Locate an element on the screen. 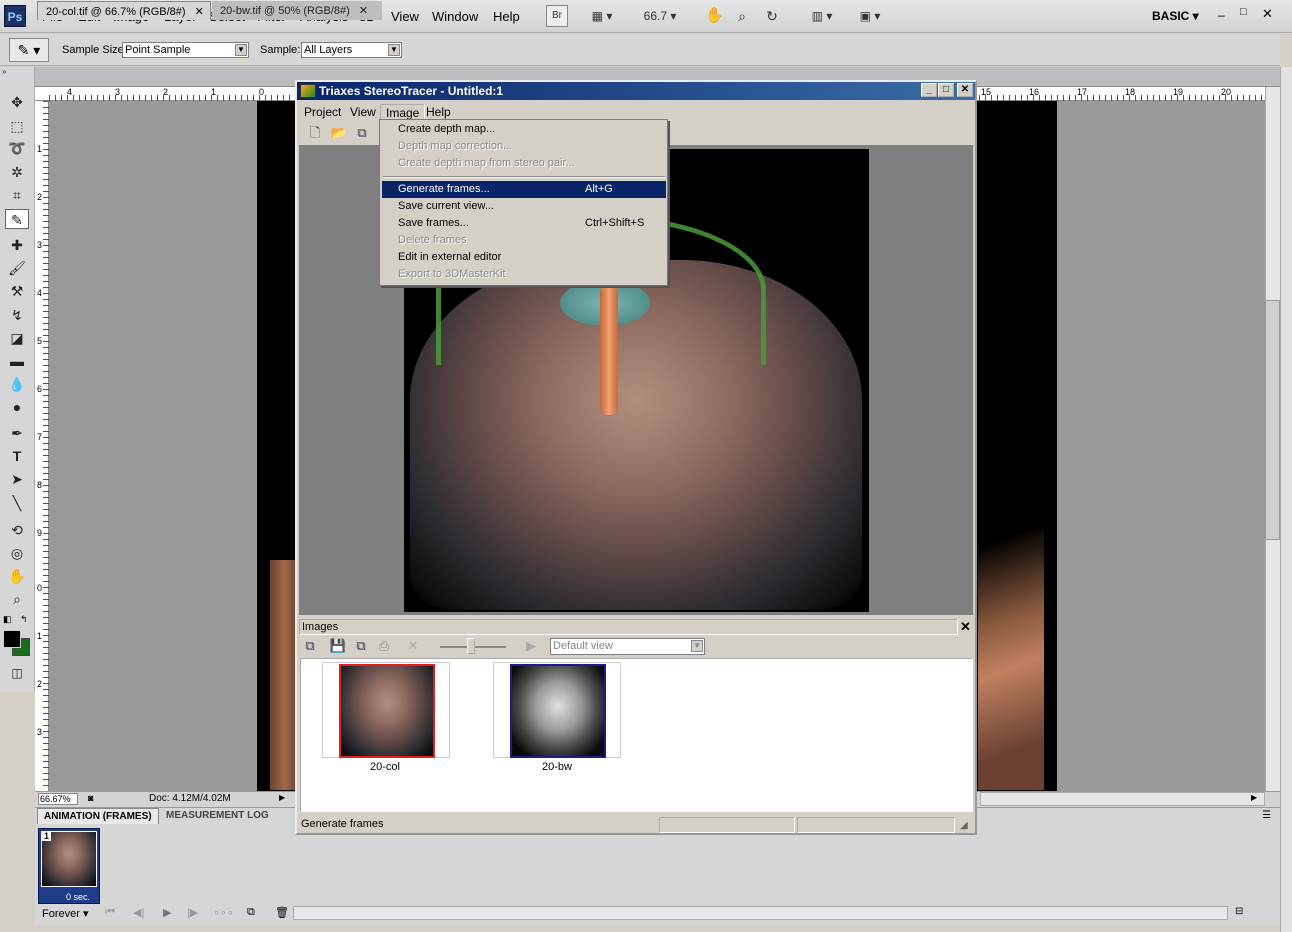 The height and width of the screenshot is (932, 1292). save-image-icon: 💾 is located at coordinates (338, 646).